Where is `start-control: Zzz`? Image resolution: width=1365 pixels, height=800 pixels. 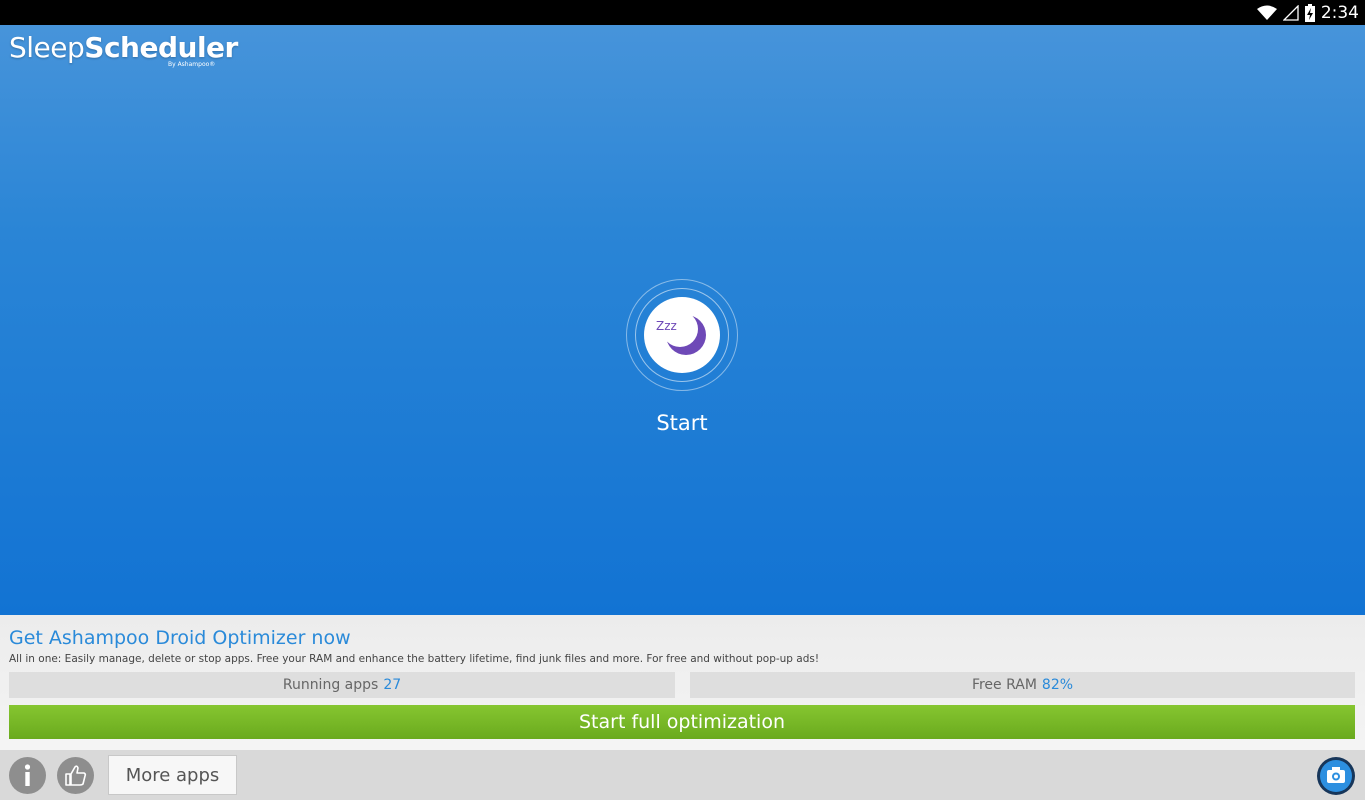 start-control: Zzz is located at coordinates (682, 335).